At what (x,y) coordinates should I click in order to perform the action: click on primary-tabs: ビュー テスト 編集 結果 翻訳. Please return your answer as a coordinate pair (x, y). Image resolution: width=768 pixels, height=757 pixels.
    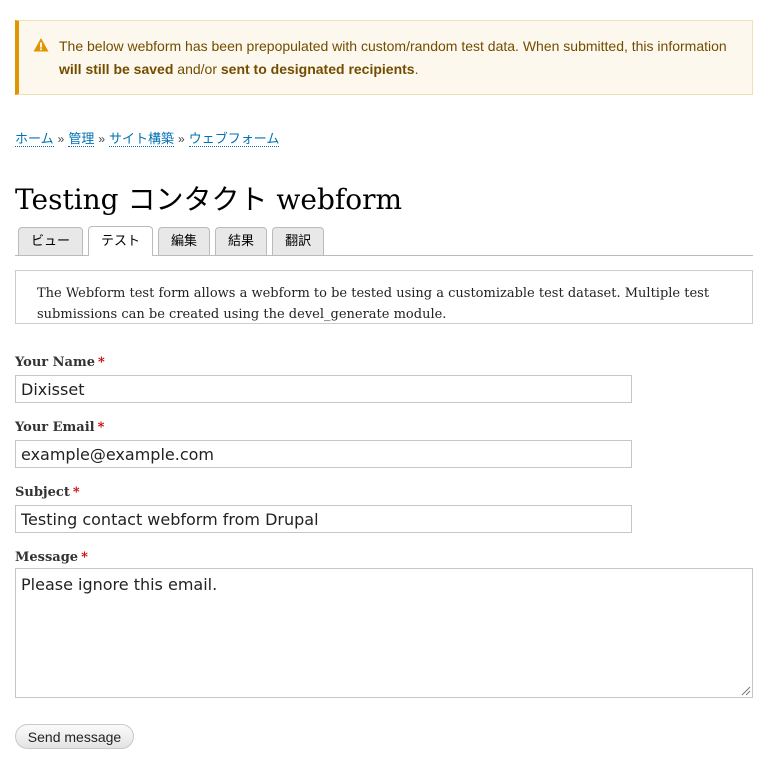
    Looking at the image, I should click on (384, 241).